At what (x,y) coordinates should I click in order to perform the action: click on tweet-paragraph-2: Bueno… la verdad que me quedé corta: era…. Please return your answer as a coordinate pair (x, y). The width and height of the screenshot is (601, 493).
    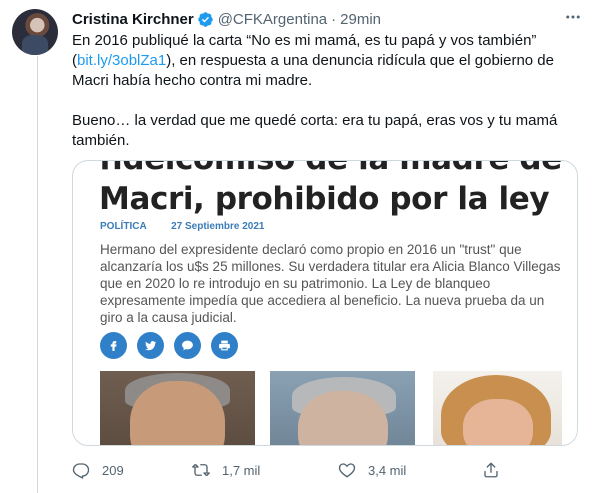
    Looking at the image, I should click on (315, 130).